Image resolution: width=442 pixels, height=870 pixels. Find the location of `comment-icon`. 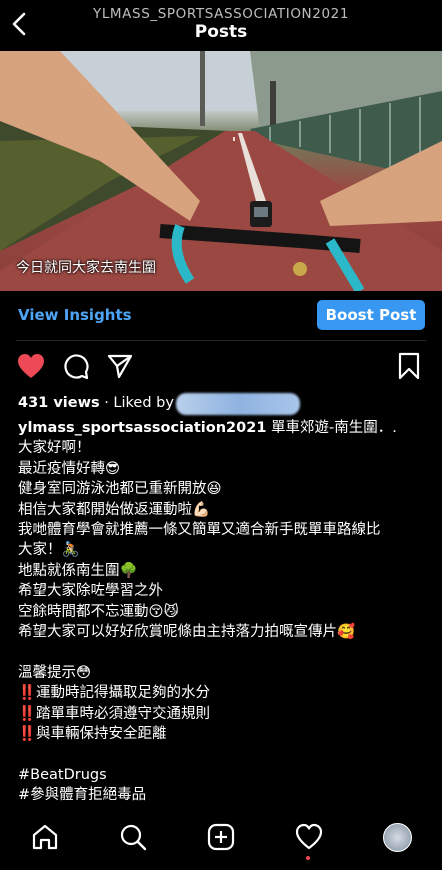

comment-icon is located at coordinates (76, 366).